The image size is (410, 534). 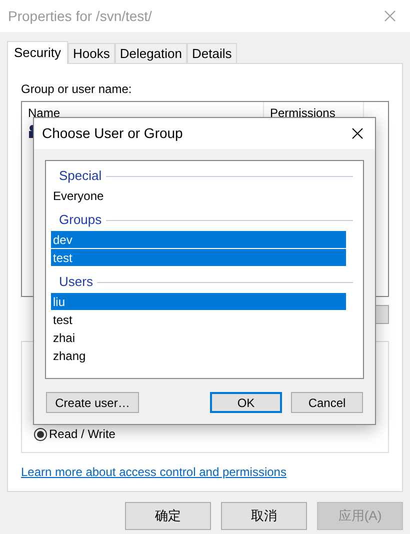 I want to click on tab: Details, so click(x=211, y=53).